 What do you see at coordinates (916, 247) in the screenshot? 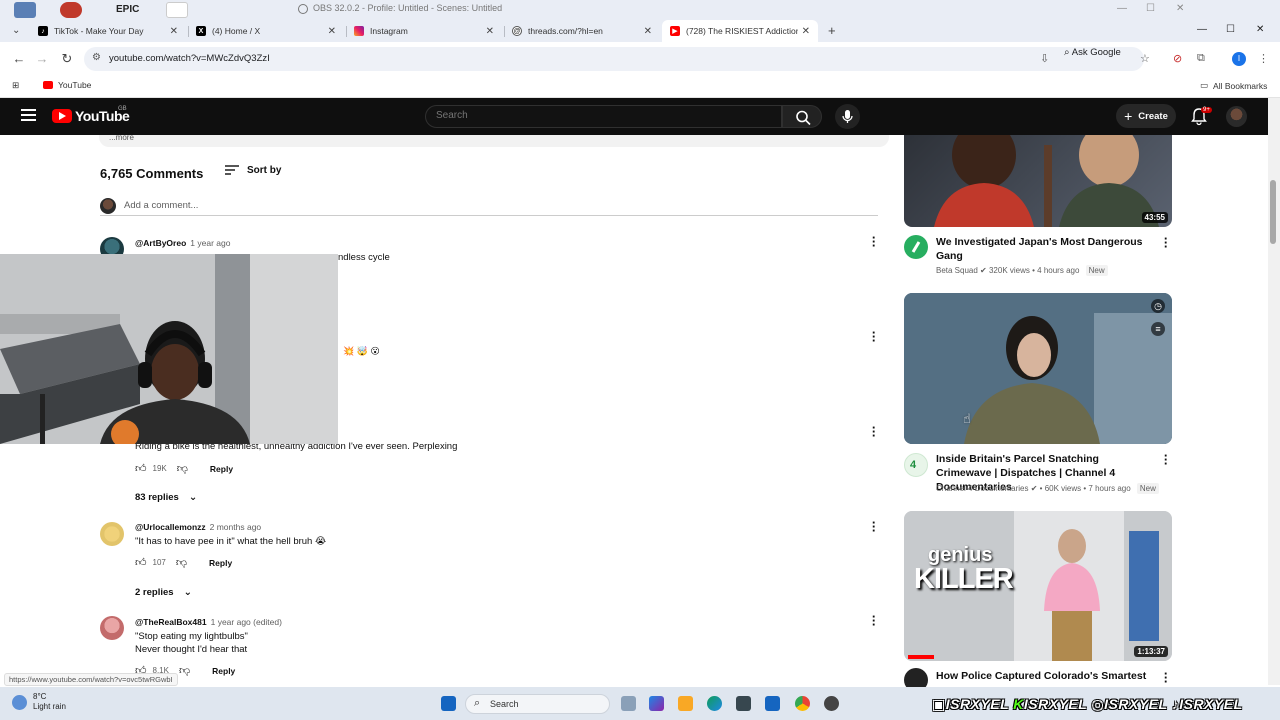
I see `channel-avatar` at bounding box center [916, 247].